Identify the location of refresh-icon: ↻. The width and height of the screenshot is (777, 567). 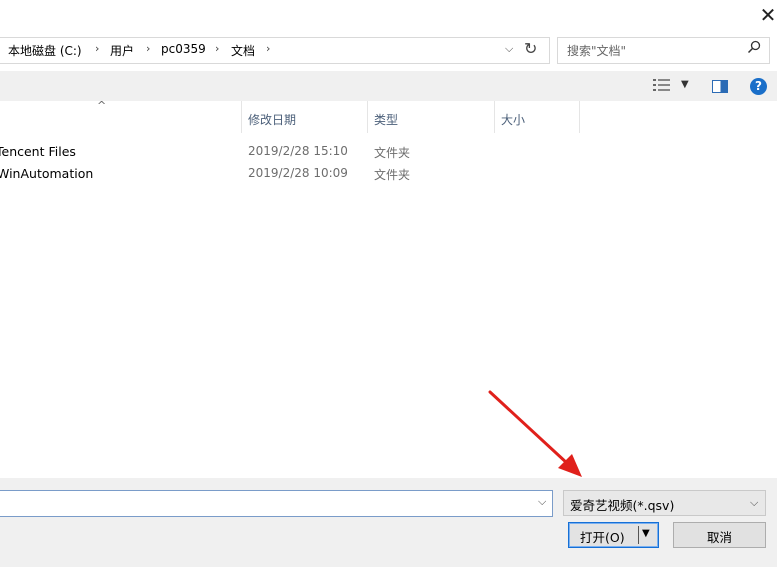
(530, 48).